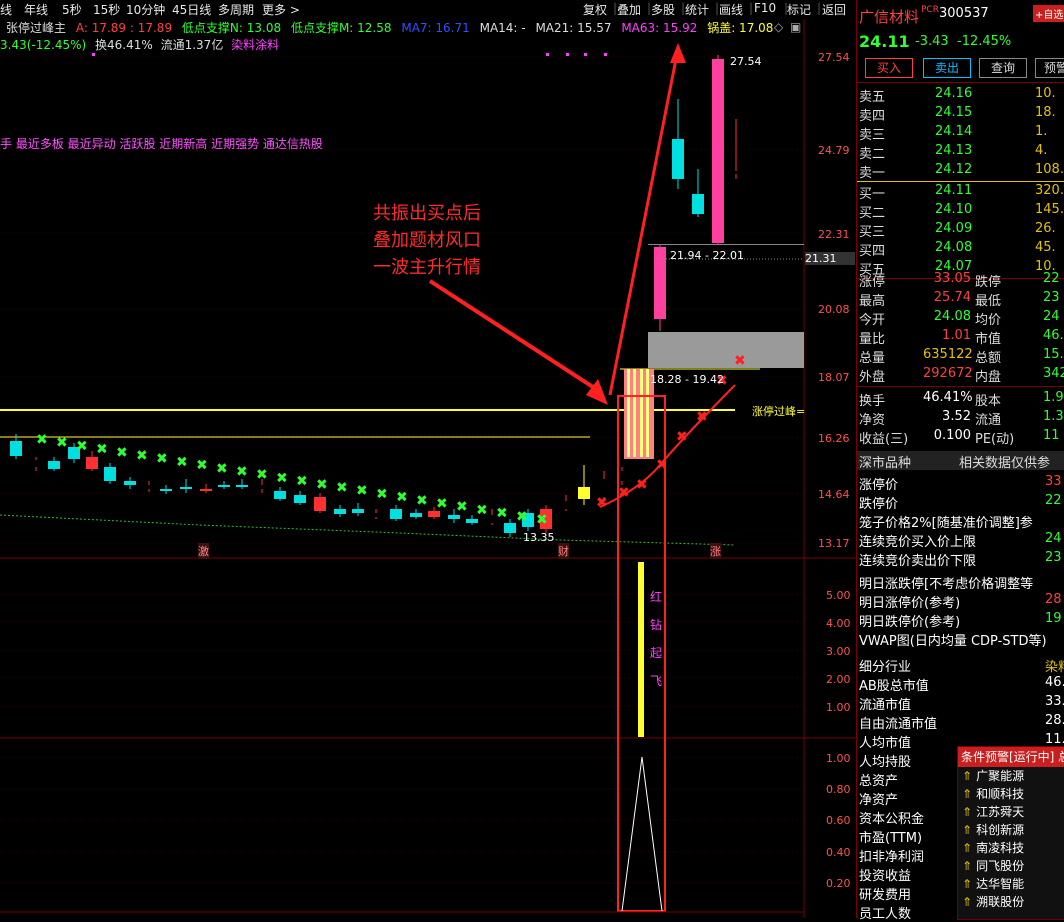 The height and width of the screenshot is (922, 1064). Describe the element at coordinates (960, 152) in the screenshot. I see `sell-level: 卖二 24.13 4.` at that location.